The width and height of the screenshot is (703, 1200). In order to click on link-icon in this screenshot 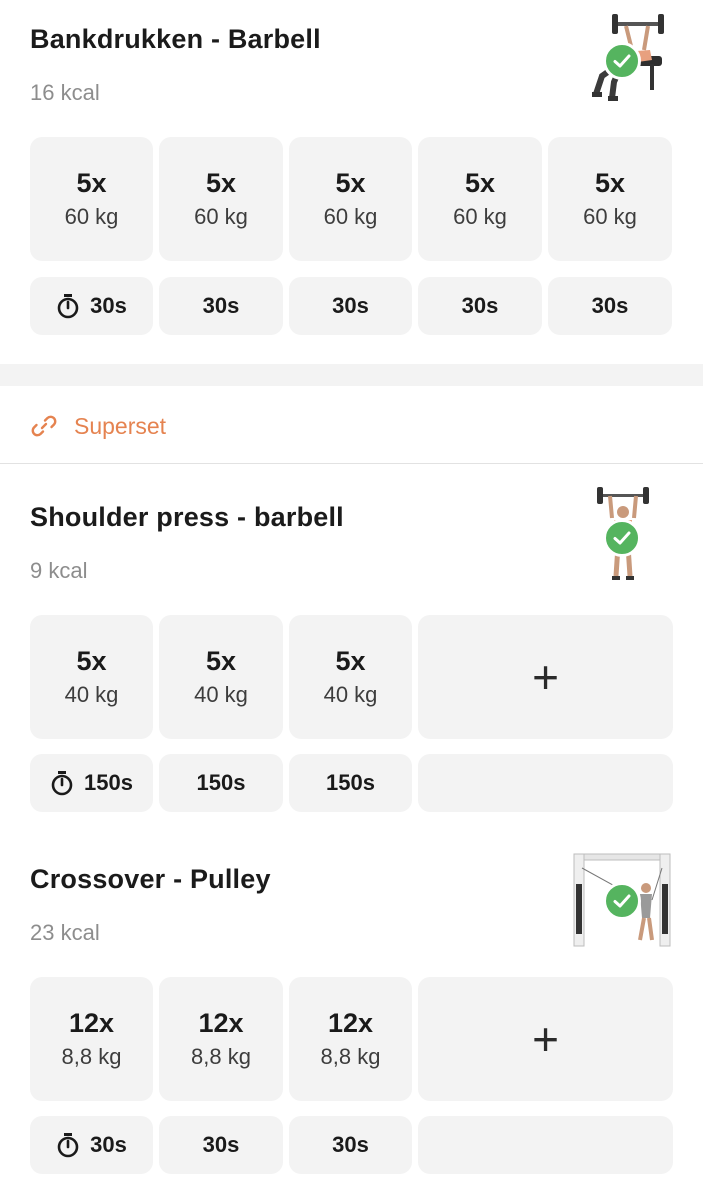, I will do `click(44, 426)`.